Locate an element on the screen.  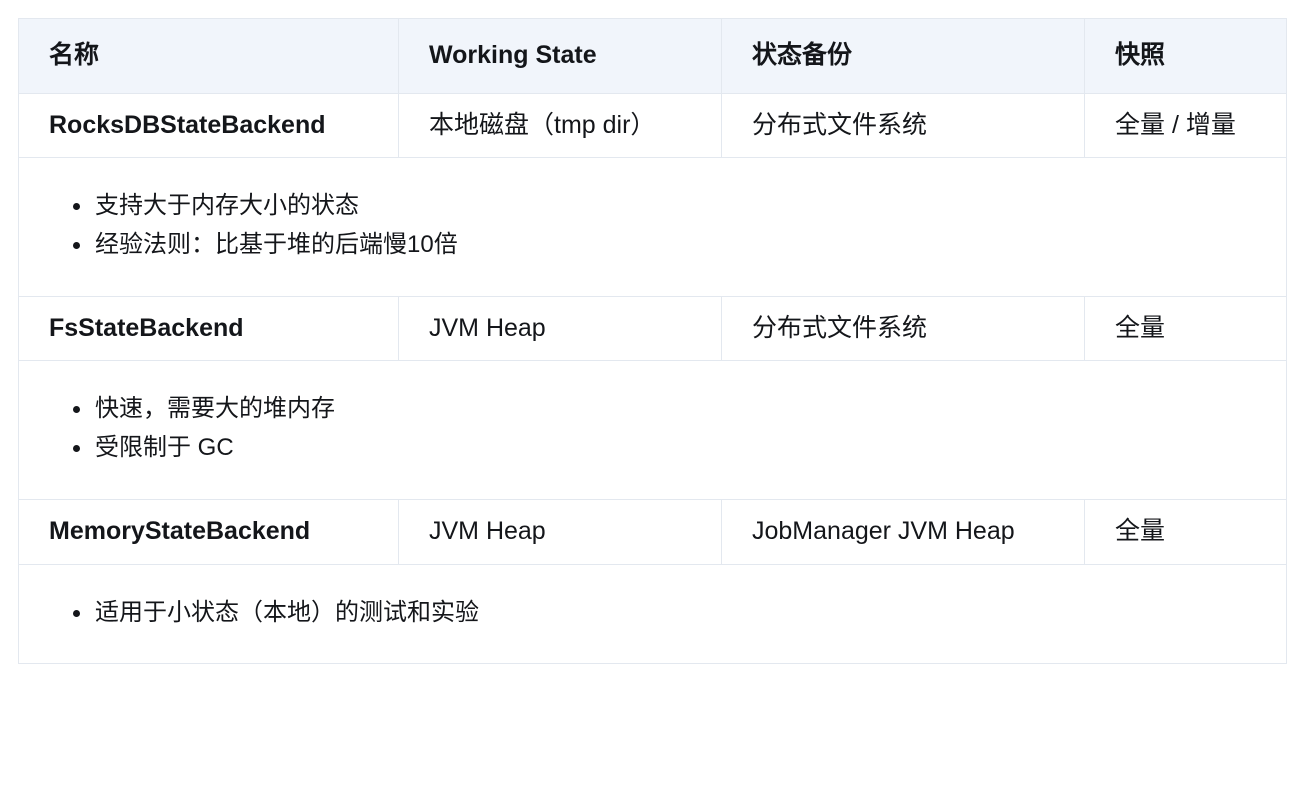
cell-backend-name: FsStateBackend is located at coordinates (208, 328).